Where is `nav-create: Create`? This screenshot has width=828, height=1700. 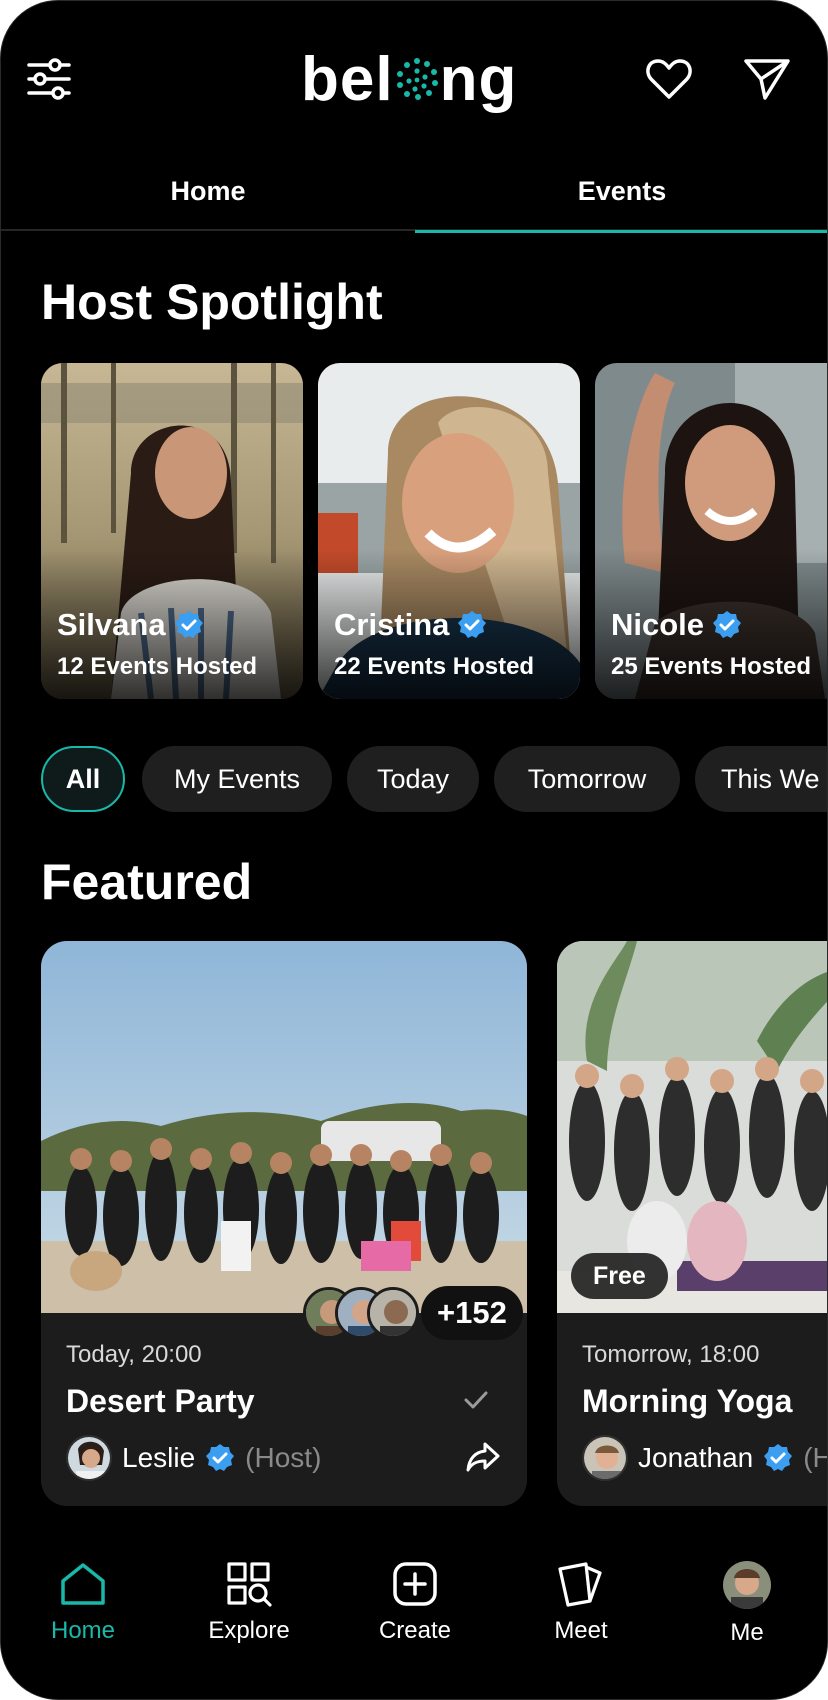
nav-create: Create is located at coordinates (415, 1611).